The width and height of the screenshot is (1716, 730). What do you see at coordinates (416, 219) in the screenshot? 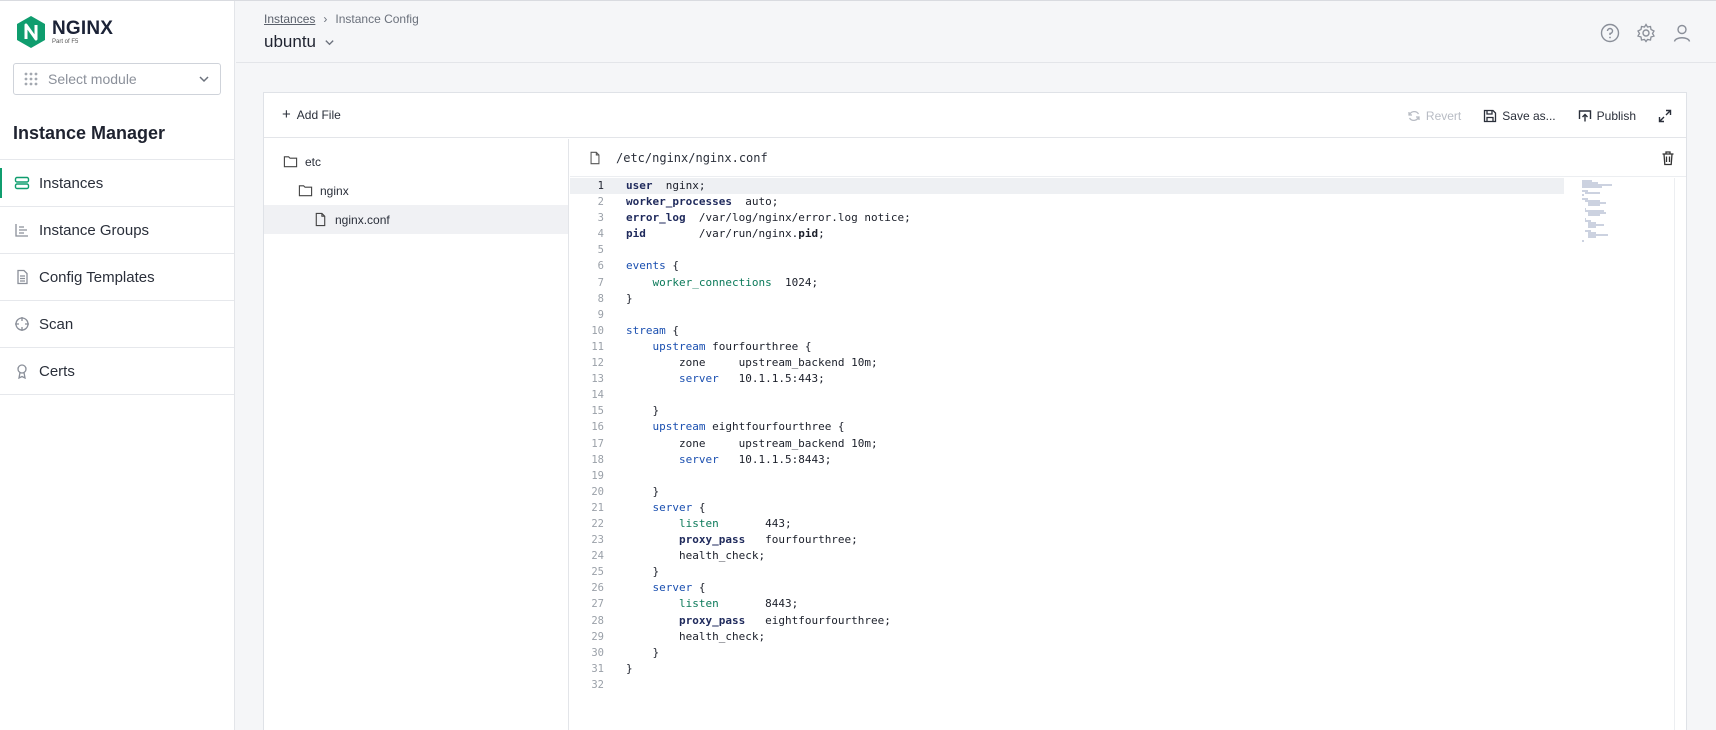
I see `tree-item-nginx-conf: nginx.conf` at bounding box center [416, 219].